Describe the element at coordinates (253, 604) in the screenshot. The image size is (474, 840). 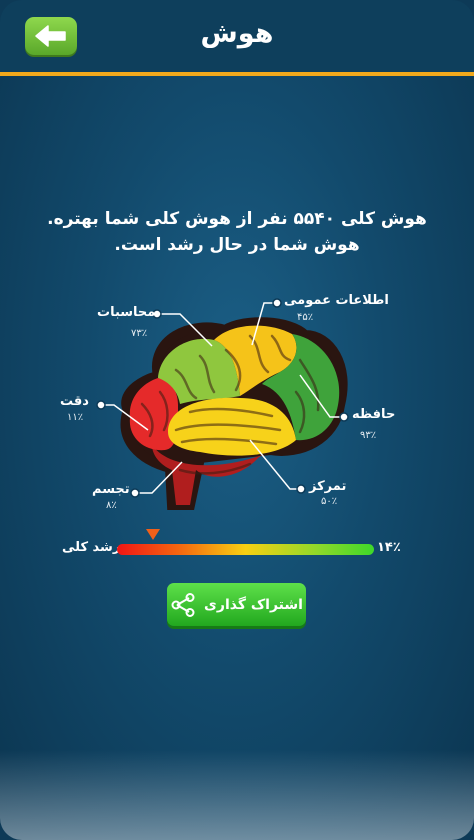
I see `share-button-label: اشتراک گذاری` at that location.